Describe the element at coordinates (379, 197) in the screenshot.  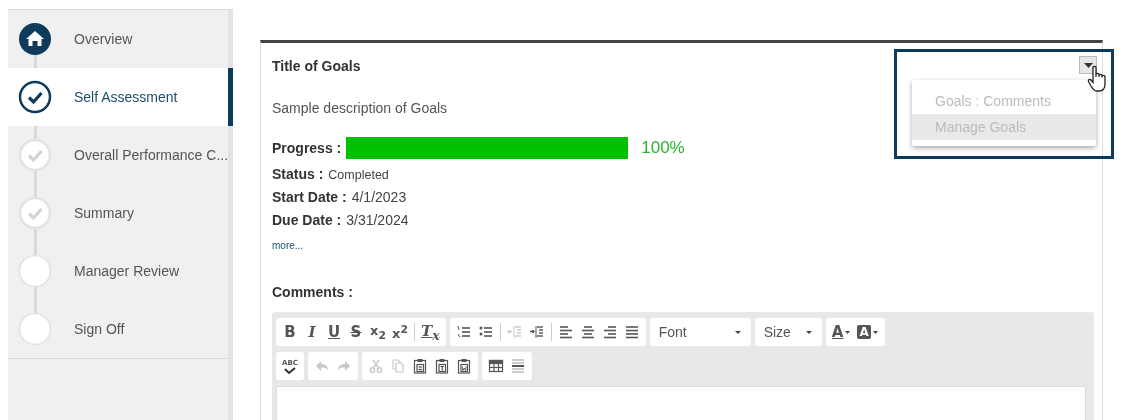
I see `field-value: 4/1/2023` at that location.